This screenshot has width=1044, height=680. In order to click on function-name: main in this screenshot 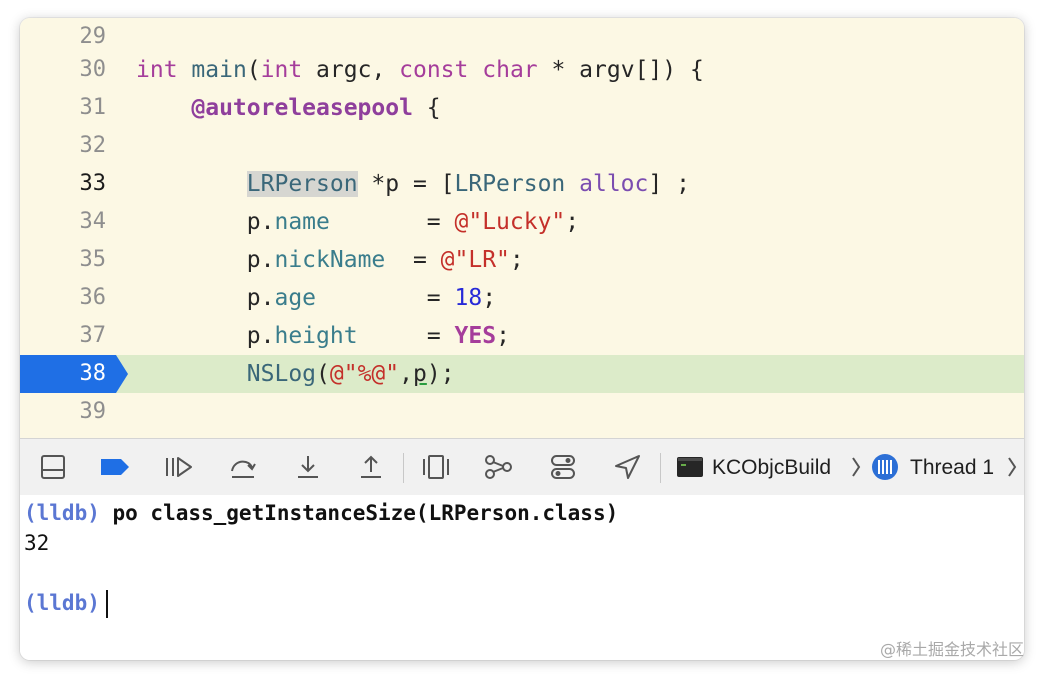, I will do `click(219, 70)`.